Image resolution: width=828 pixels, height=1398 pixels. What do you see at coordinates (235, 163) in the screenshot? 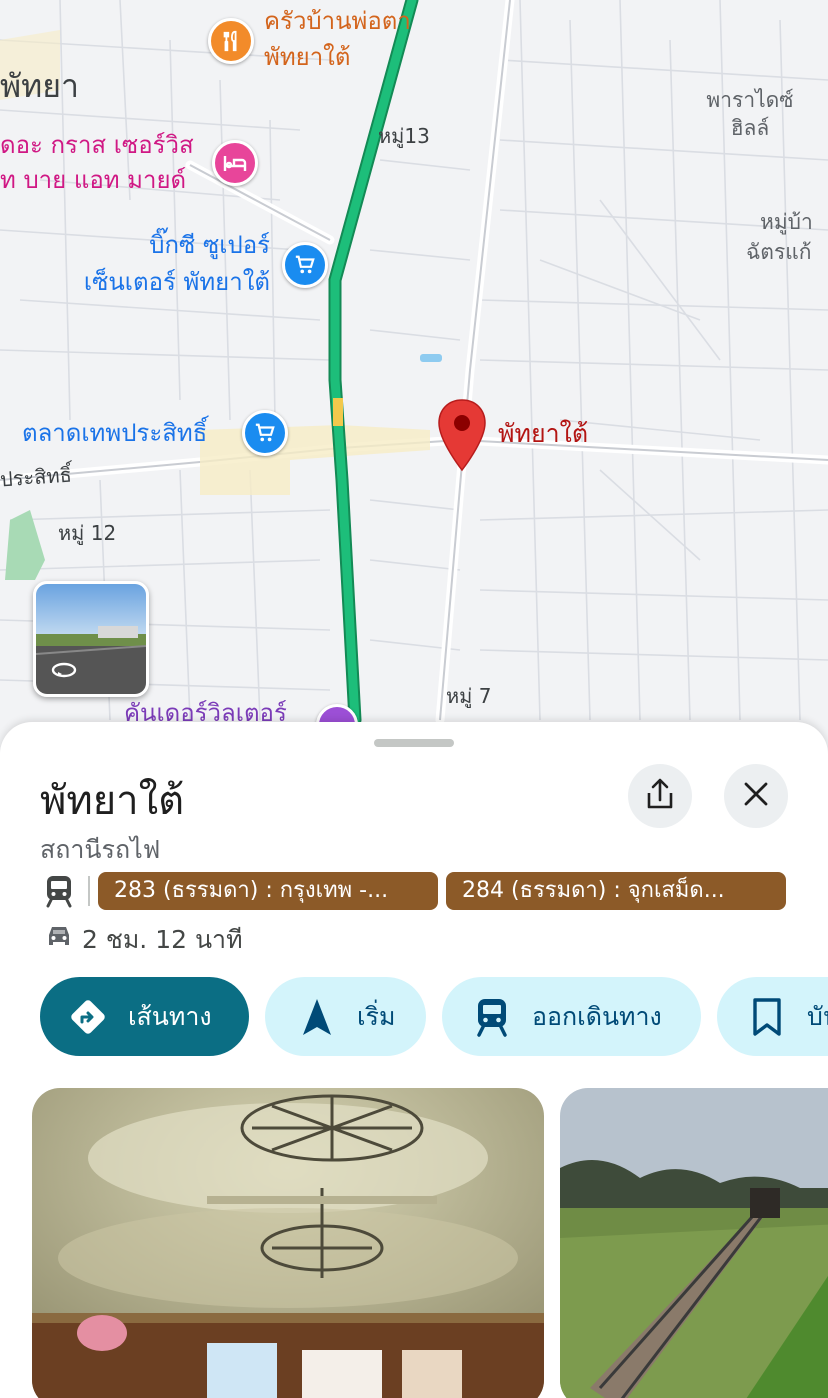
I see `hotel-icon` at bounding box center [235, 163].